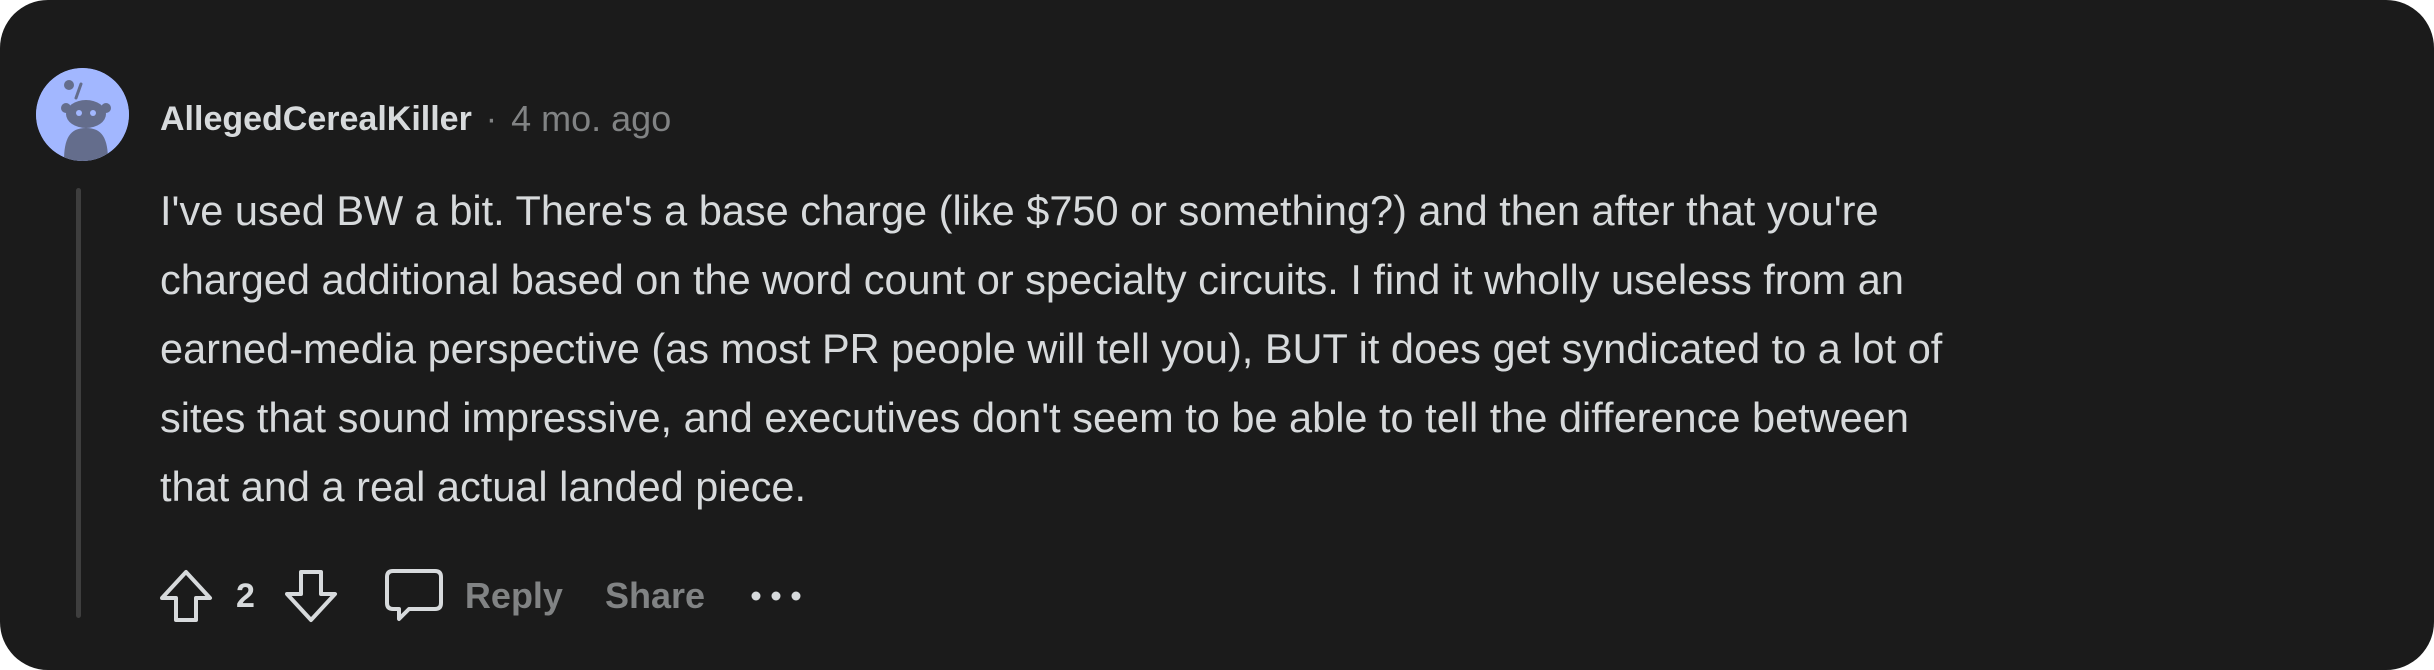 This screenshot has height=670, width=2434. I want to click on share-label: Share, so click(655, 595).